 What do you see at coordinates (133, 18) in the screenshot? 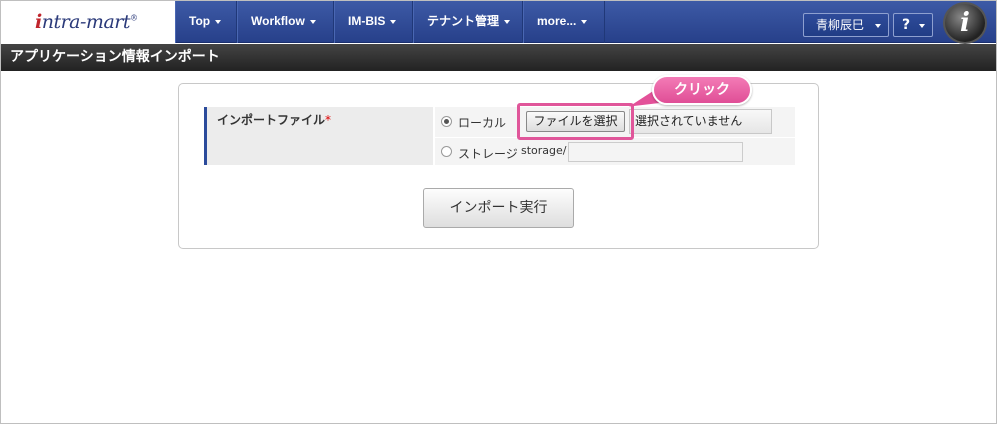
I see `logo-registered-mark: ®` at bounding box center [133, 18].